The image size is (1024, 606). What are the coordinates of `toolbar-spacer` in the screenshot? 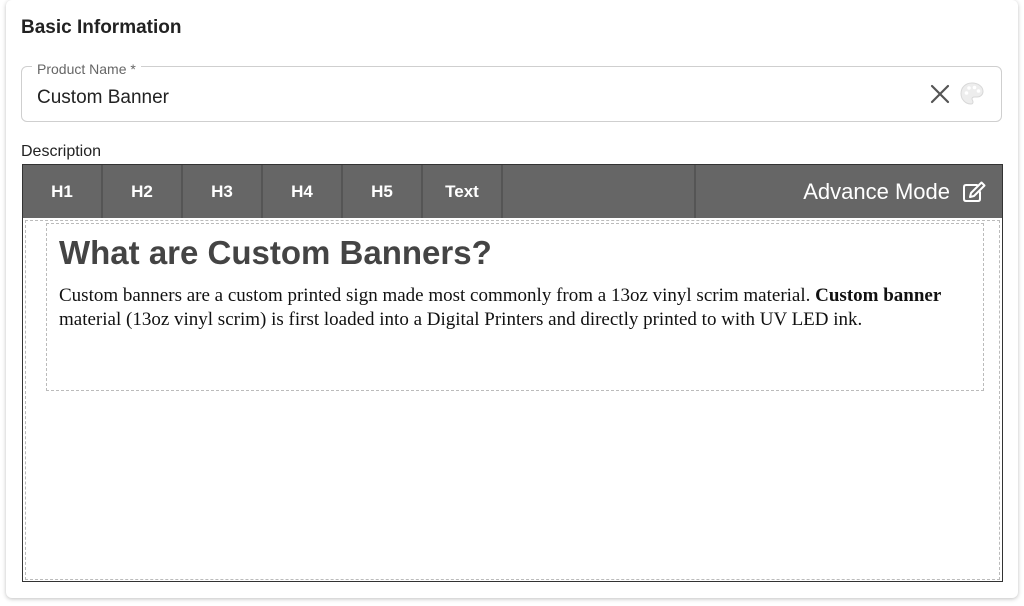 It's located at (599, 191).